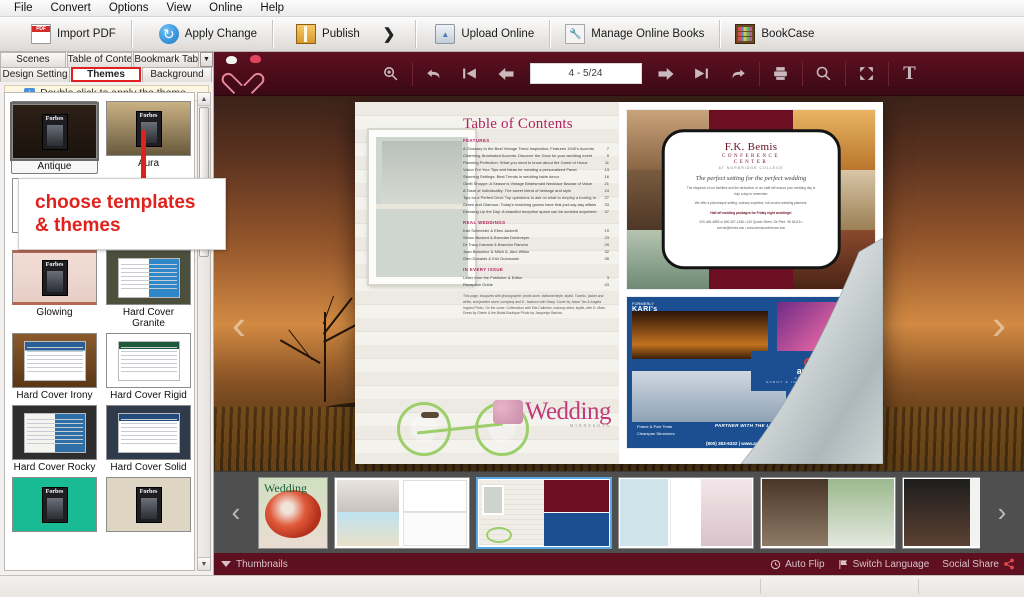 Image resolution: width=1024 pixels, height=597 pixels. Describe the element at coordinates (204, 99) in the screenshot. I see `scroll-up-arrow: ▲` at that location.